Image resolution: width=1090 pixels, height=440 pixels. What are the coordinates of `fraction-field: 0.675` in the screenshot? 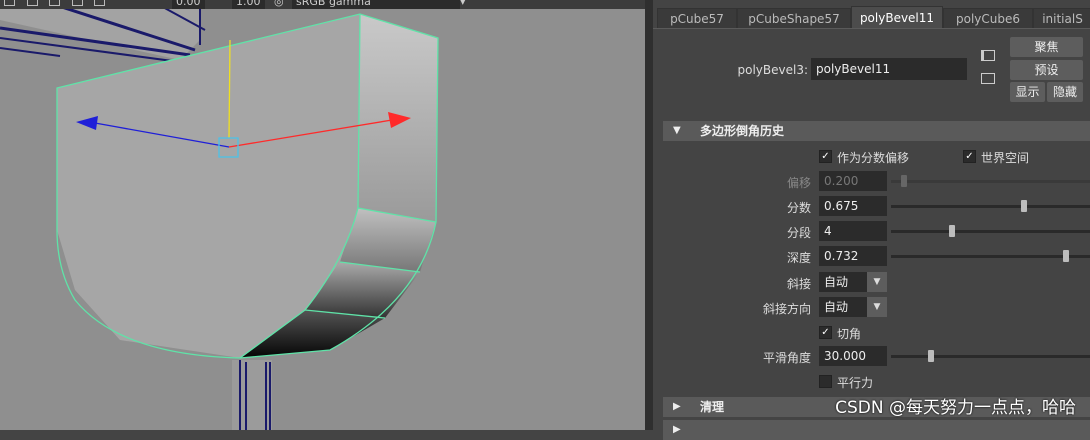 It's located at (853, 206).